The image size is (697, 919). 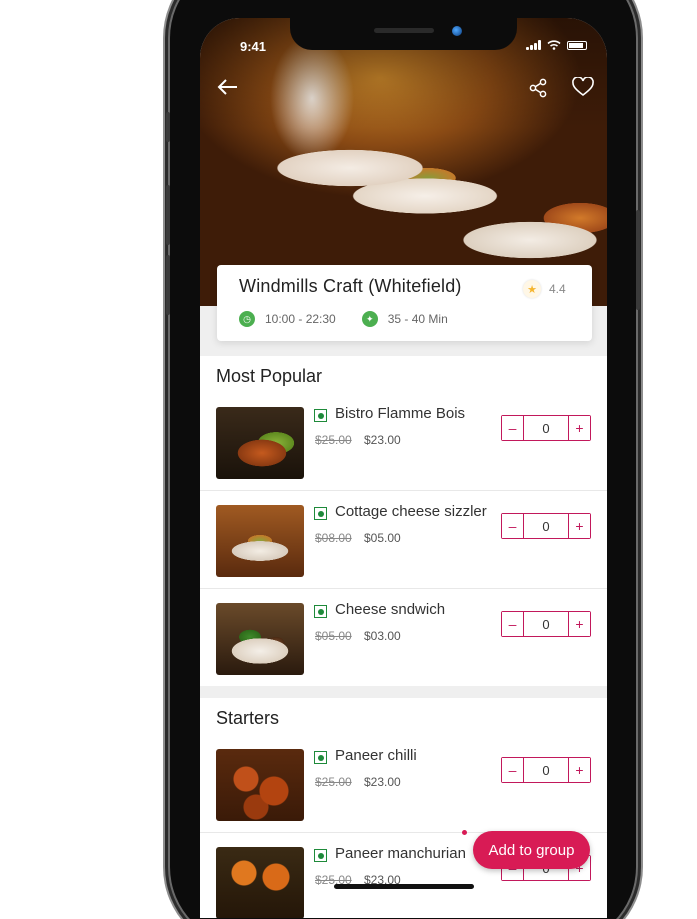 I want to click on share-icon, so click(x=538, y=90).